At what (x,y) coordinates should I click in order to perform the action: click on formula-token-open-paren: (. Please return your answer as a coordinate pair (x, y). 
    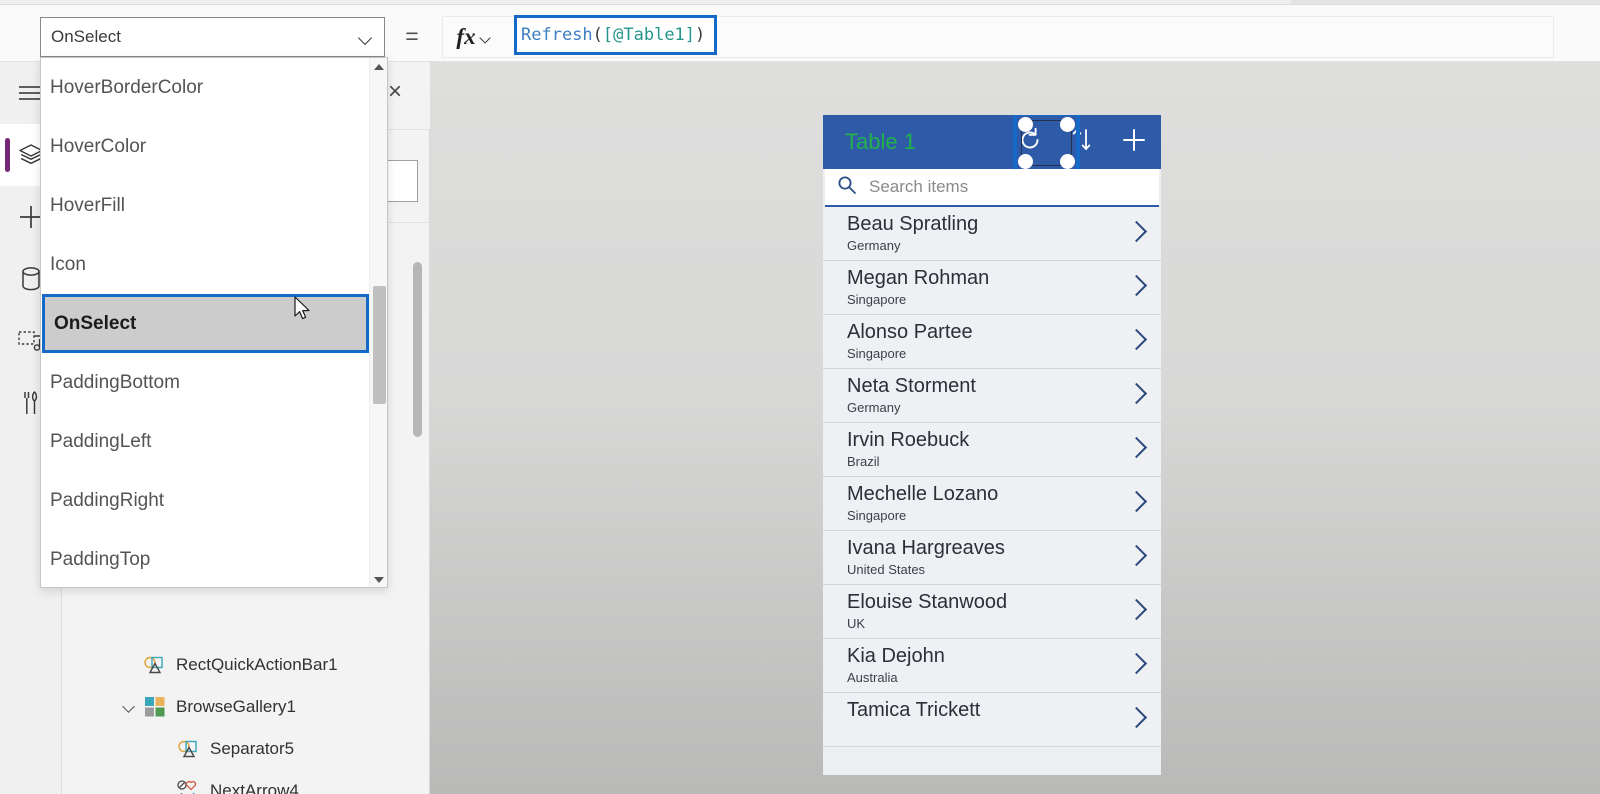
    Looking at the image, I should click on (597, 35).